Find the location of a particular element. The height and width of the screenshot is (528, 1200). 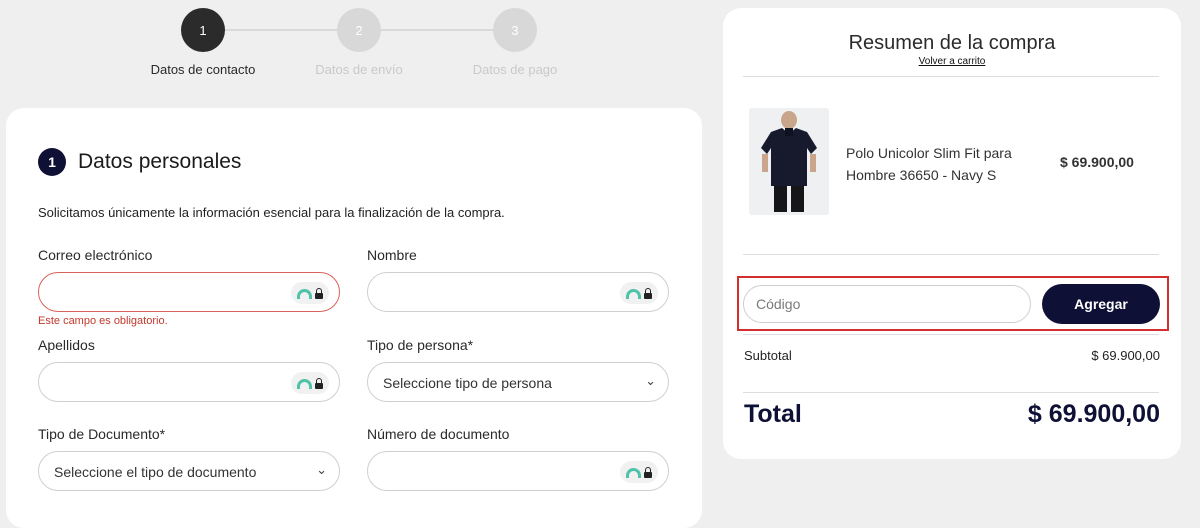

doc-type-select: Seleccione el tipo de documento ⌄ is located at coordinates (189, 471).